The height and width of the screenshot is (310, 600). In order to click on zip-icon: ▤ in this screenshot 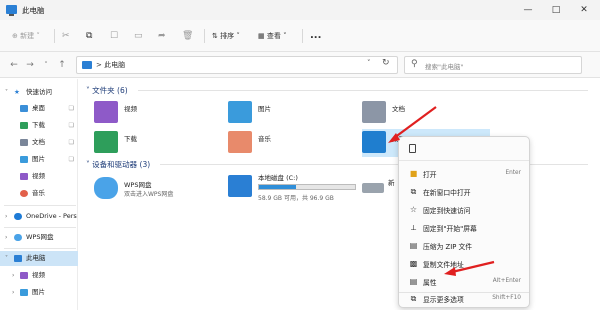, I will do `click(413, 245)`.